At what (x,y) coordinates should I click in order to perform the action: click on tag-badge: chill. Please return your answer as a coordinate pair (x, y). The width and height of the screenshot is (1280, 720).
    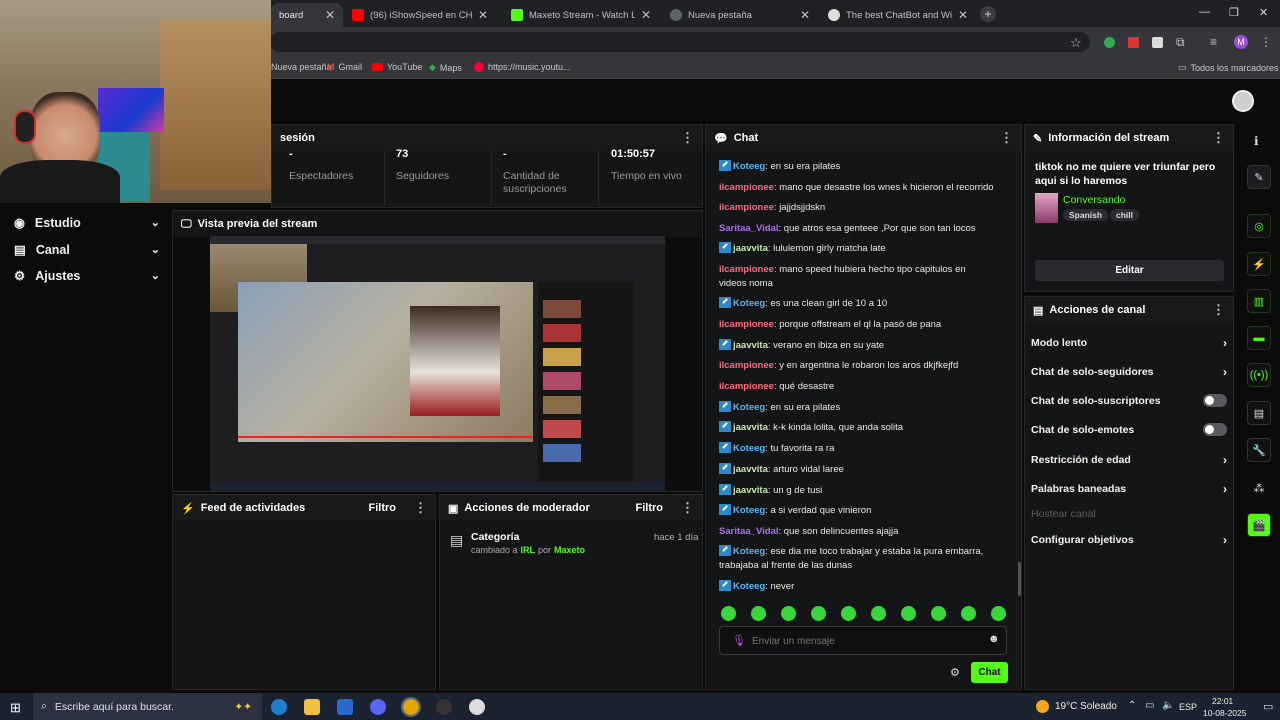
    Looking at the image, I should click on (1125, 215).